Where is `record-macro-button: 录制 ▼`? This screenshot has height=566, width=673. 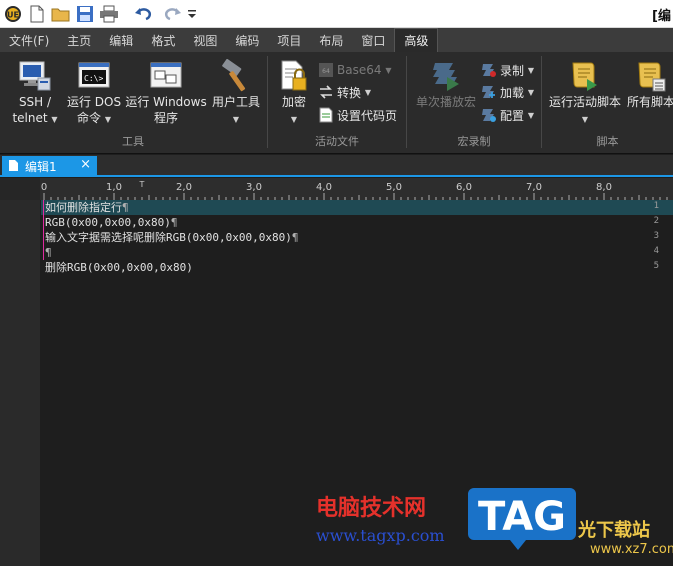
record-macro-button: 录制 ▼ is located at coordinates (507, 70).